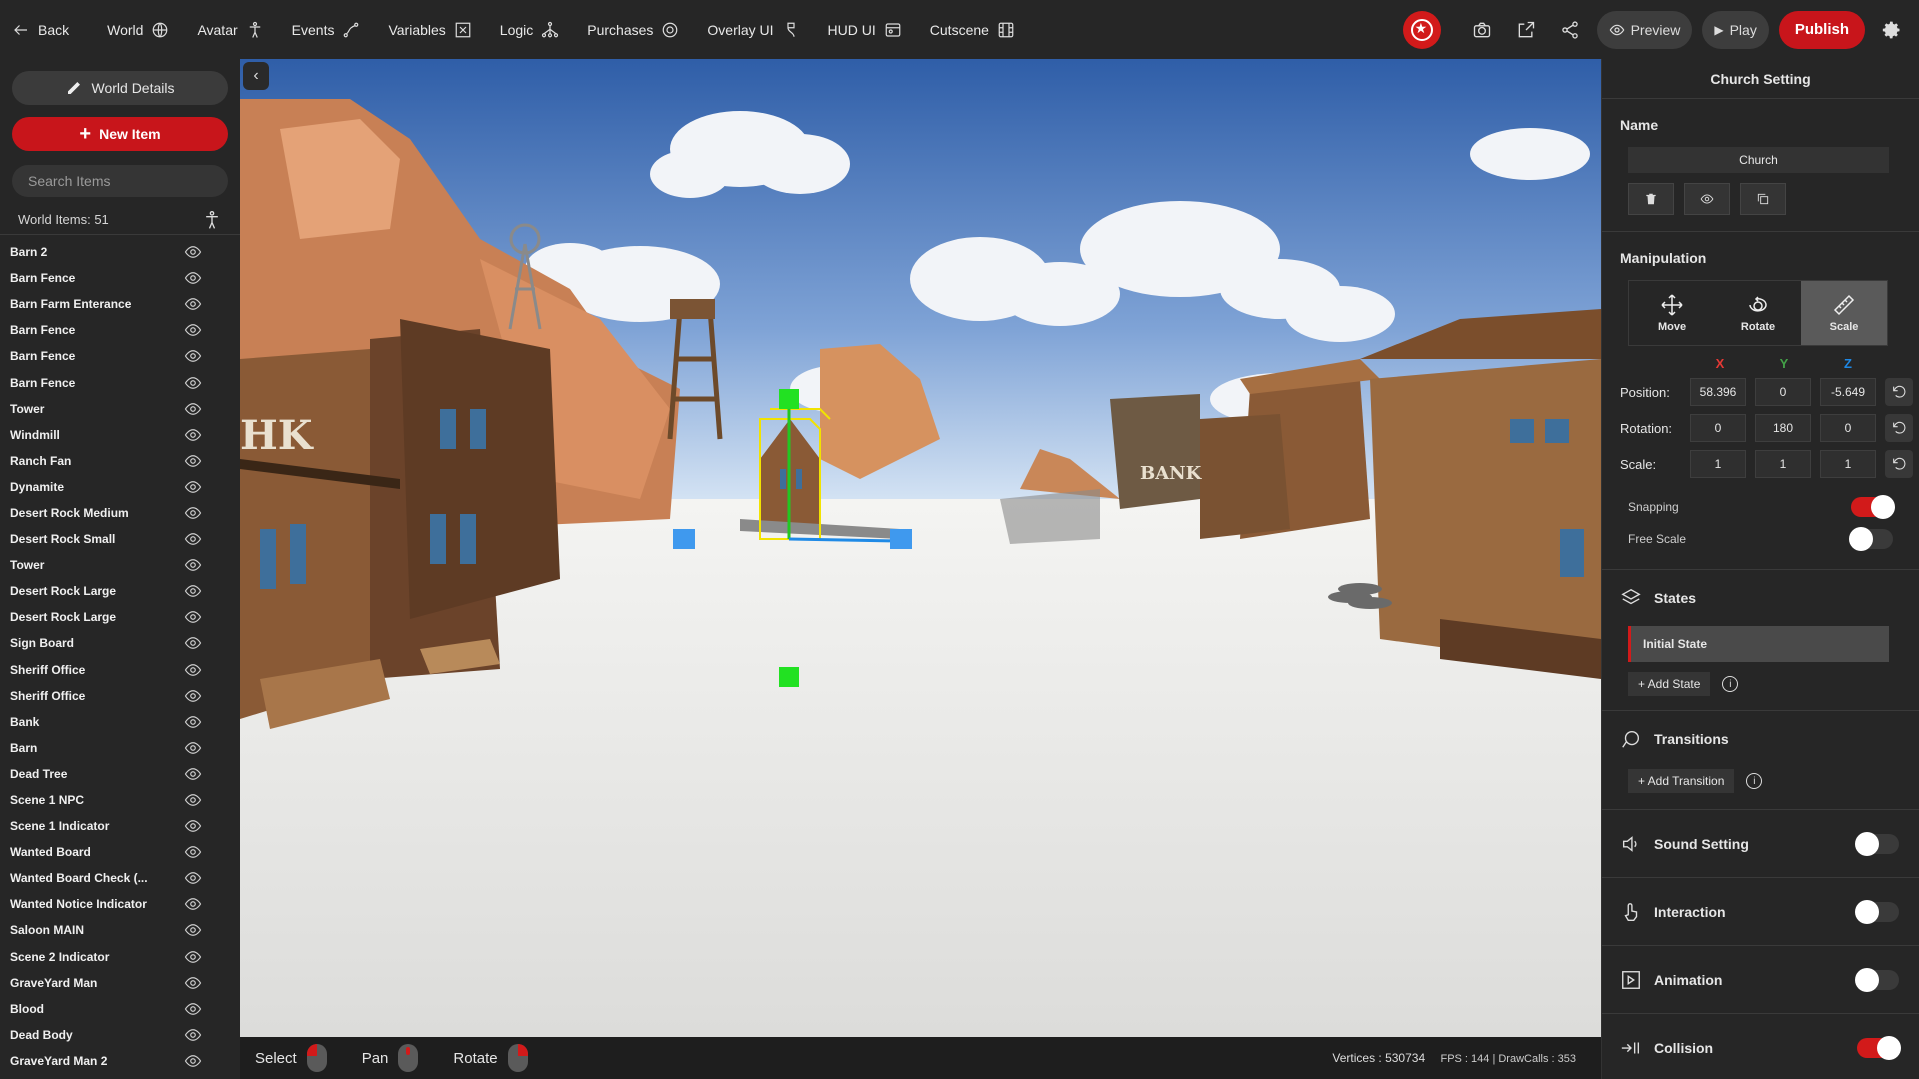  What do you see at coordinates (120, 800) in the screenshot?
I see `list-item: Scene 1 NPC` at bounding box center [120, 800].